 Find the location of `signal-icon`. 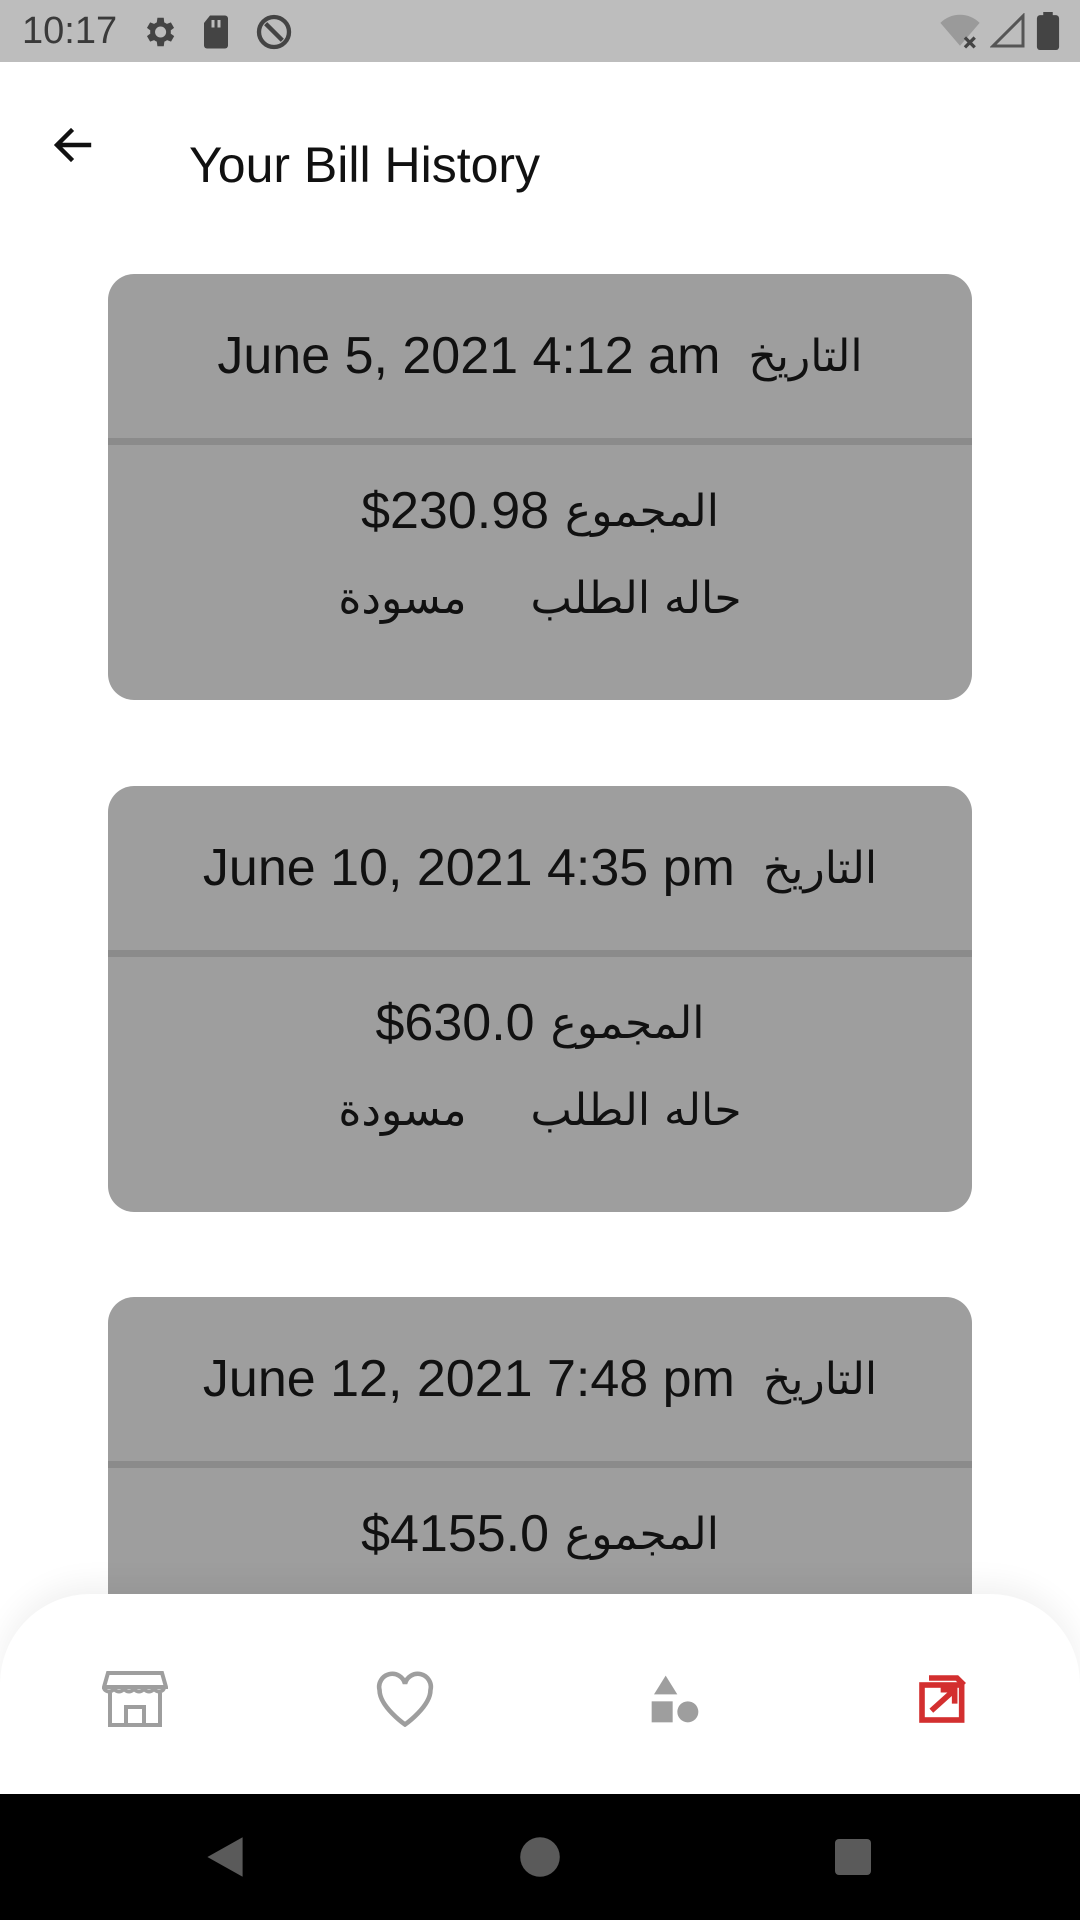

signal-icon is located at coordinates (1008, 31).